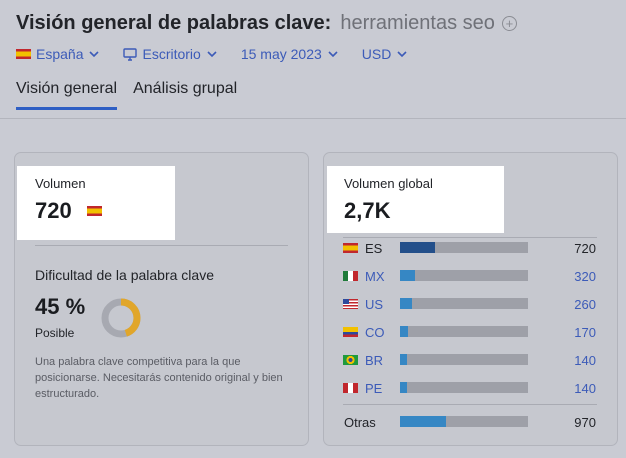  Describe the element at coordinates (367, 210) in the screenshot. I see `global-volume-value: 2,7K` at that location.